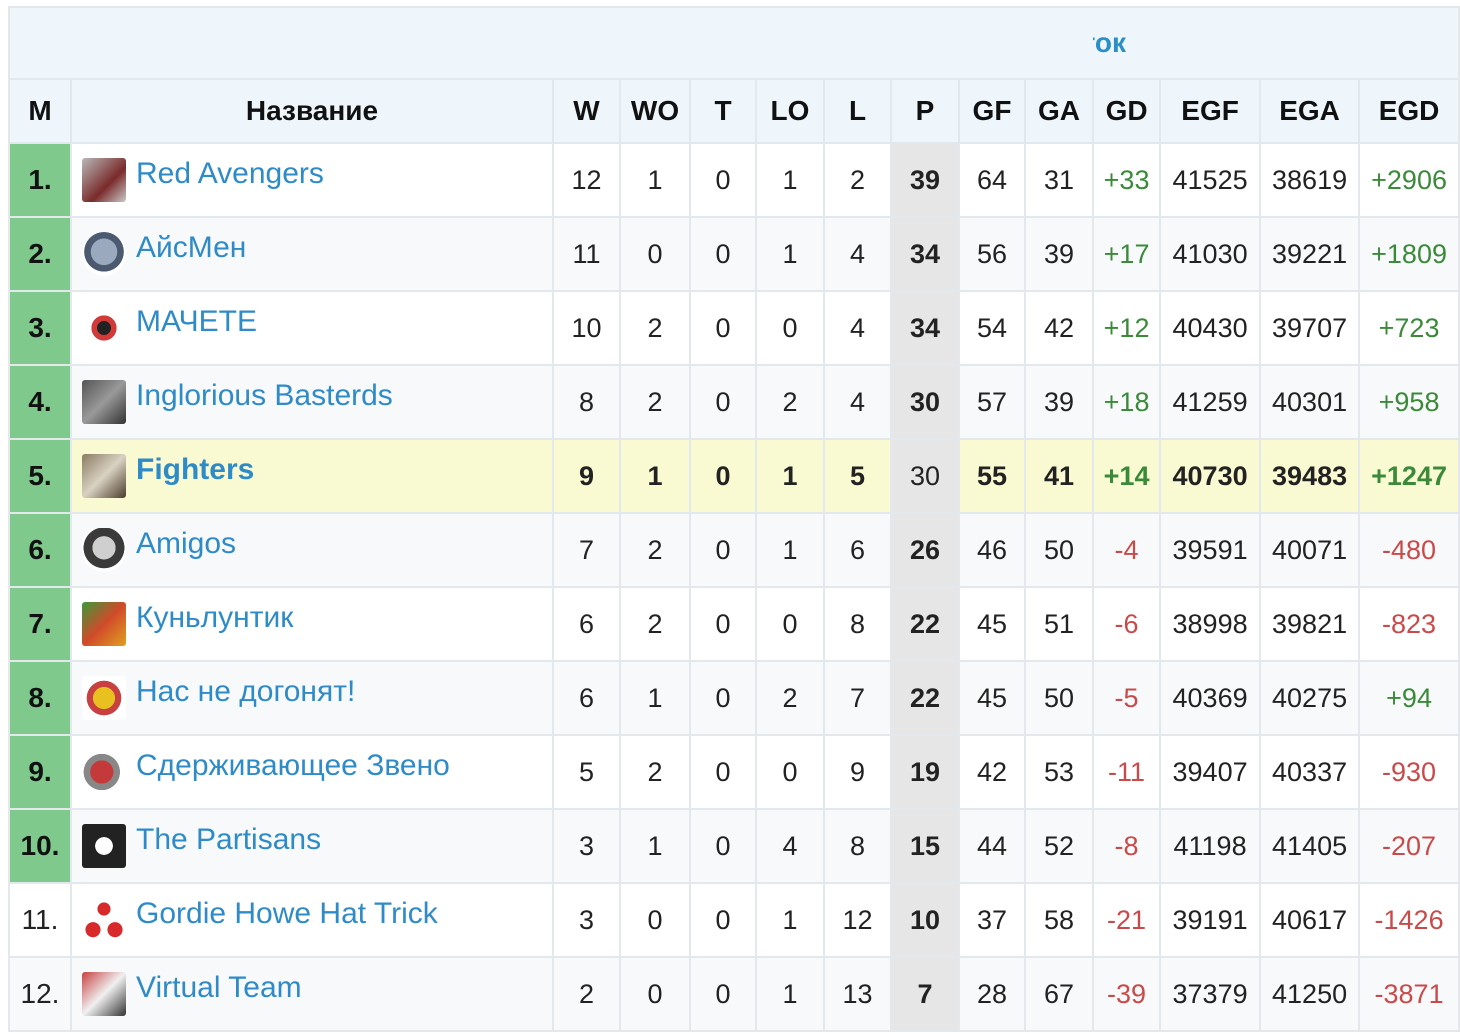 The width and height of the screenshot is (1460, 1034). I want to click on nas-ne-dogonyat-logo-icon, so click(104, 698).